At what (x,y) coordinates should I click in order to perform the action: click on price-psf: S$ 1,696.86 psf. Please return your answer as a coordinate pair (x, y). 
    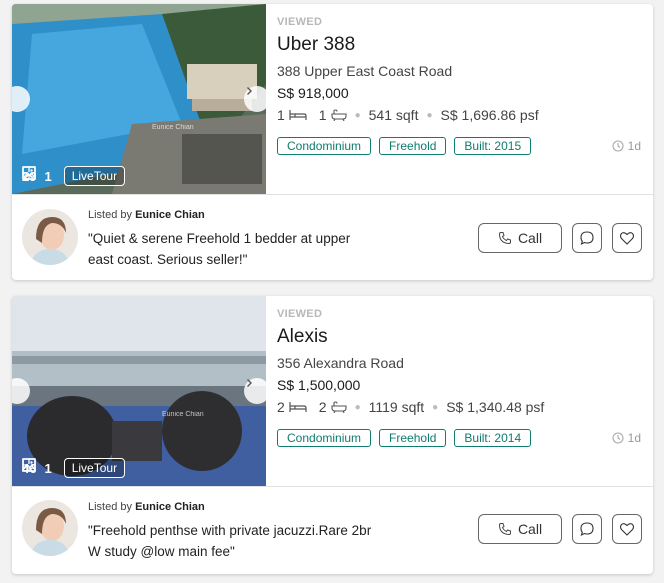
    Looking at the image, I should click on (489, 115).